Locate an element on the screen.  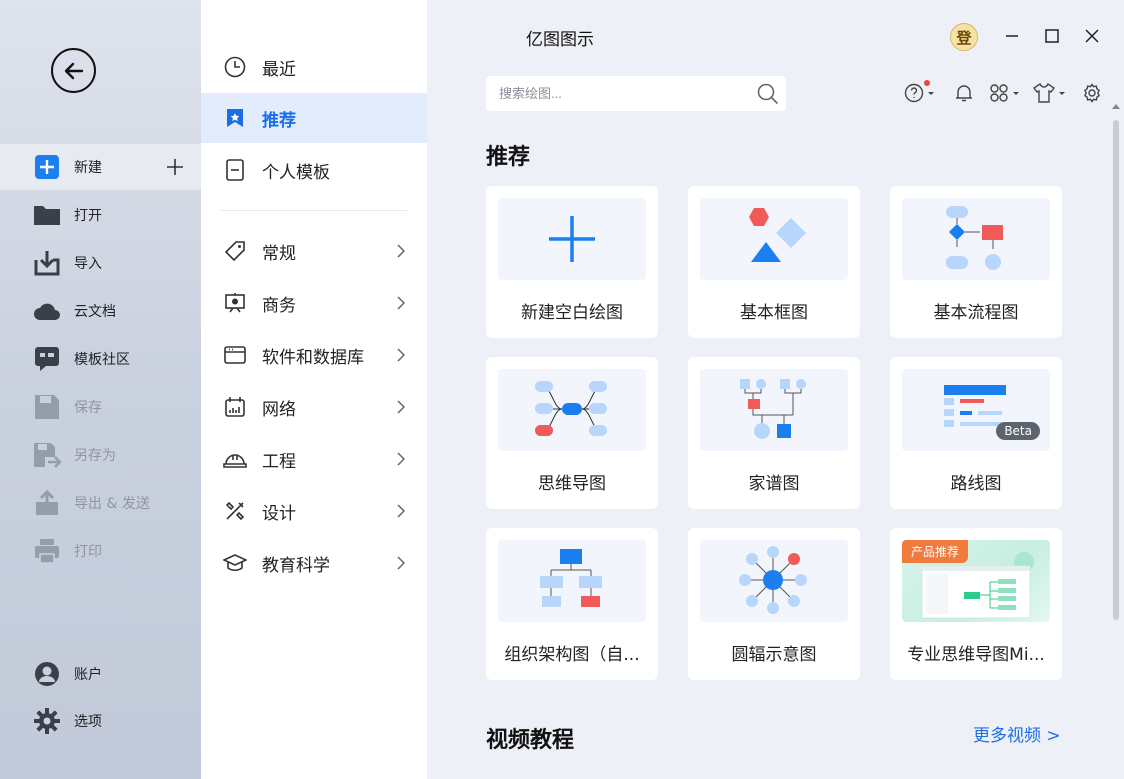
videos-title: 视频教程 is located at coordinates (530, 740).